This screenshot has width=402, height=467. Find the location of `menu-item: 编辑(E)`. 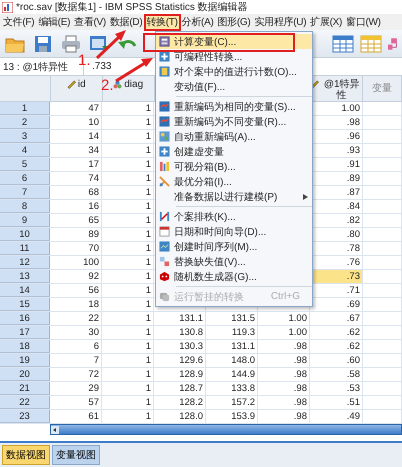

menu-item: 编辑(E) is located at coordinates (54, 22).